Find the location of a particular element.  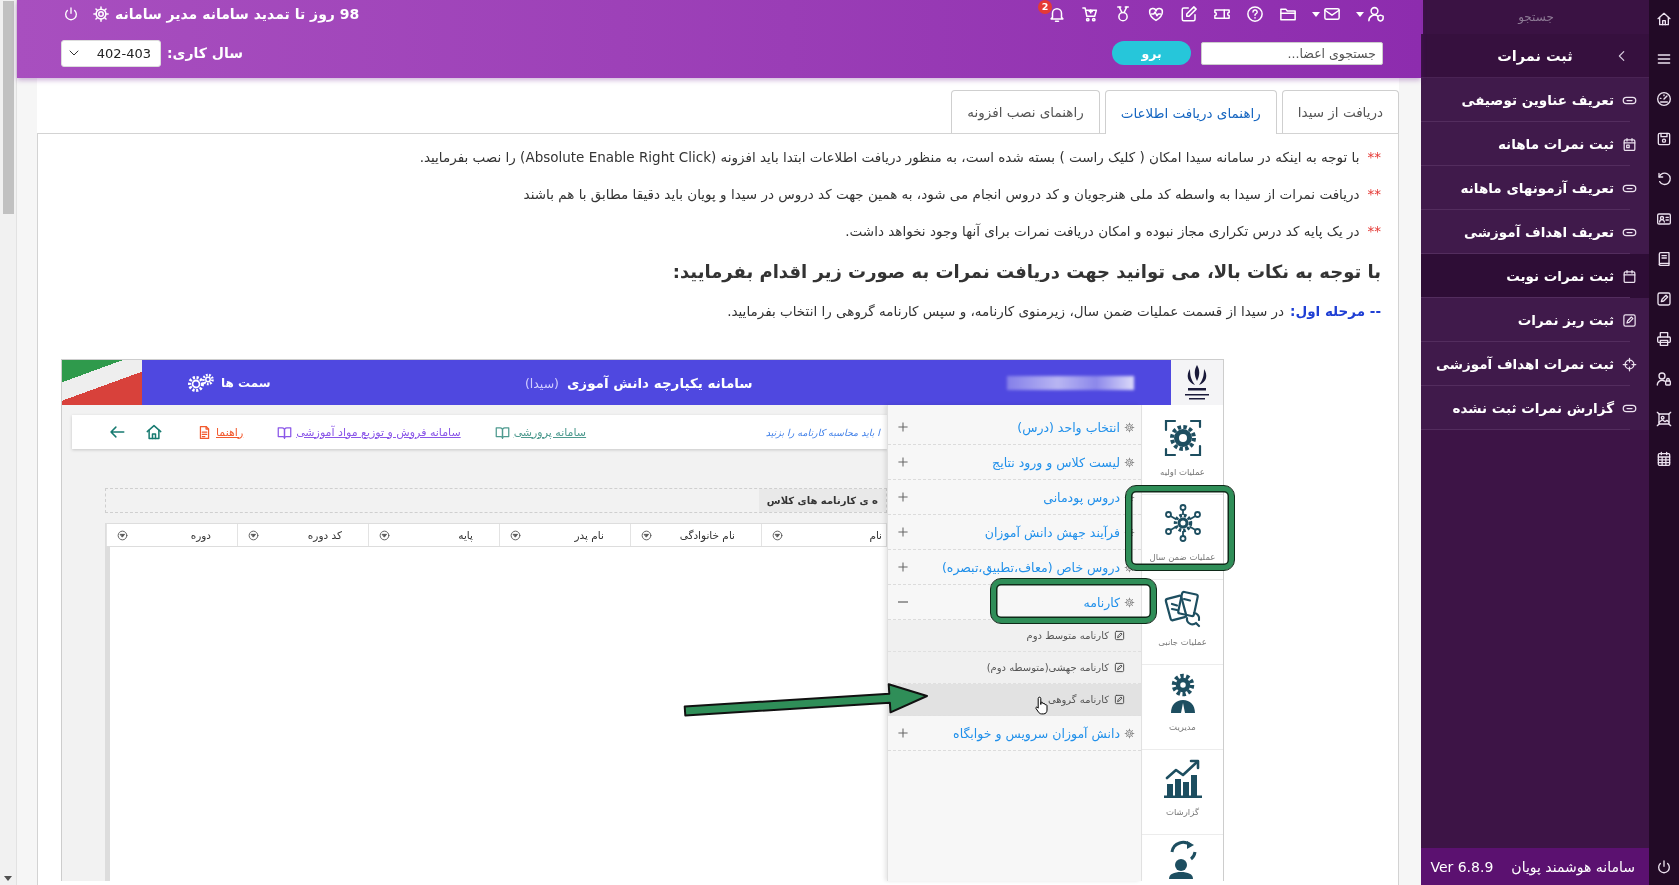

sidebar-item: ثبت نمرات نوبت is located at coordinates (1535, 276).